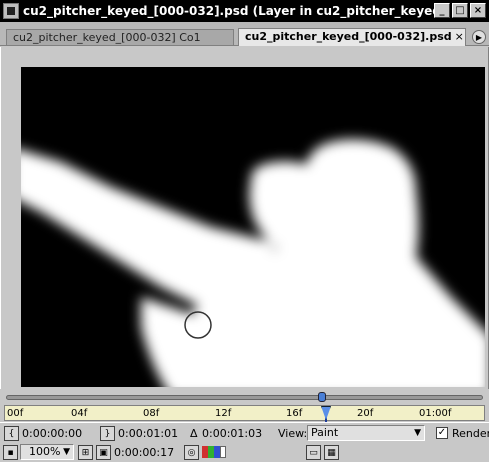 Image resolution: width=489 pixels, height=462 pixels. I want to click on duration-delta-icon: Δ, so click(194, 433).